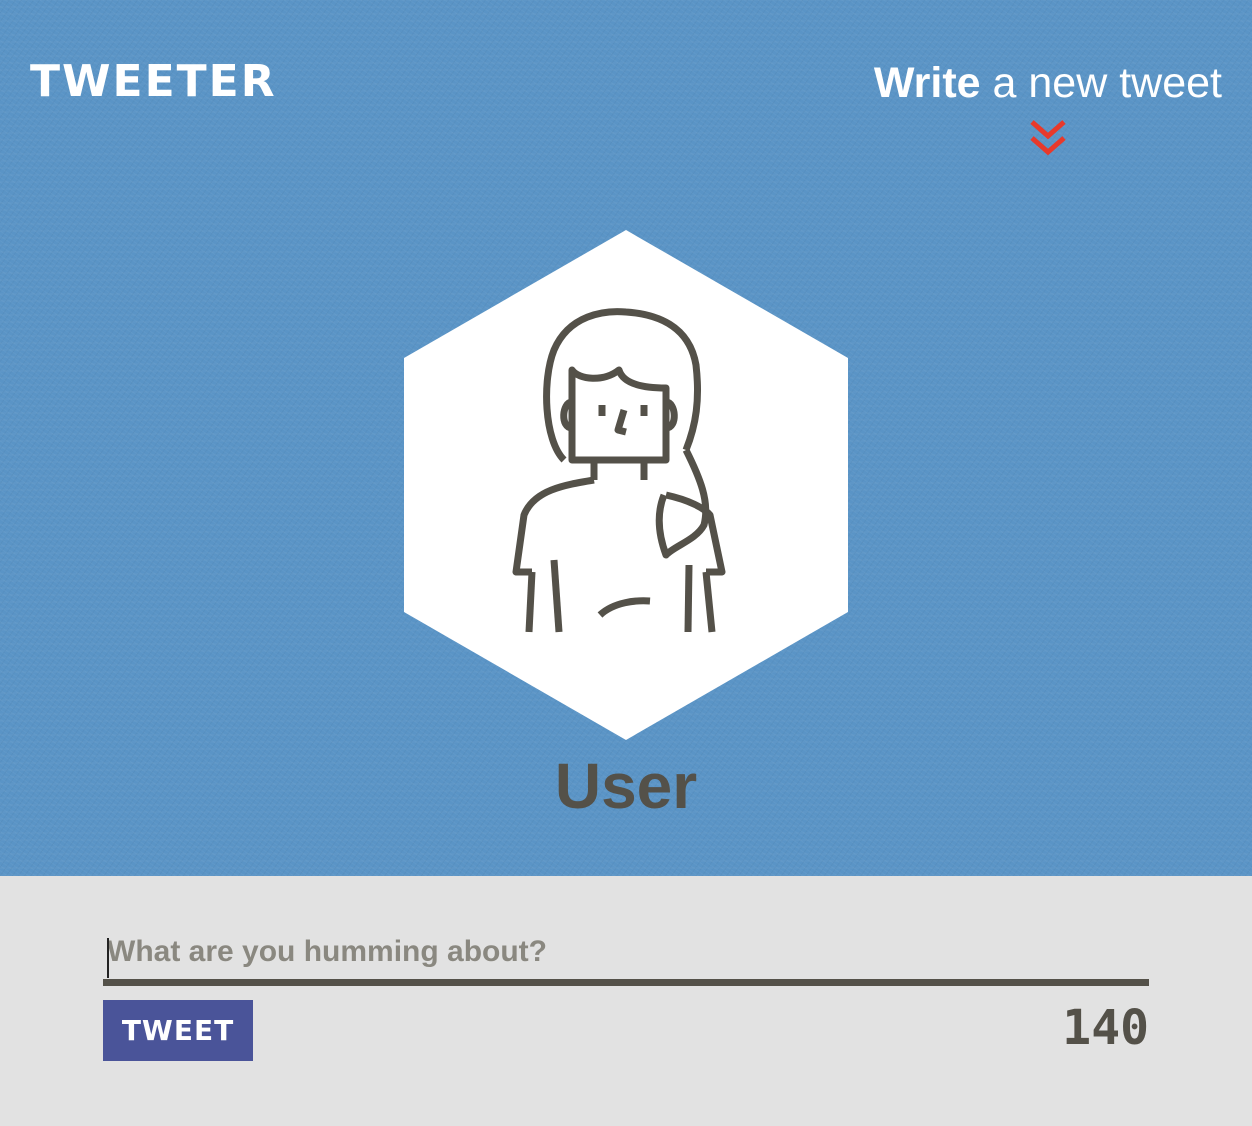  What do you see at coordinates (153, 82) in the screenshot?
I see `app-logo: TWEETER` at bounding box center [153, 82].